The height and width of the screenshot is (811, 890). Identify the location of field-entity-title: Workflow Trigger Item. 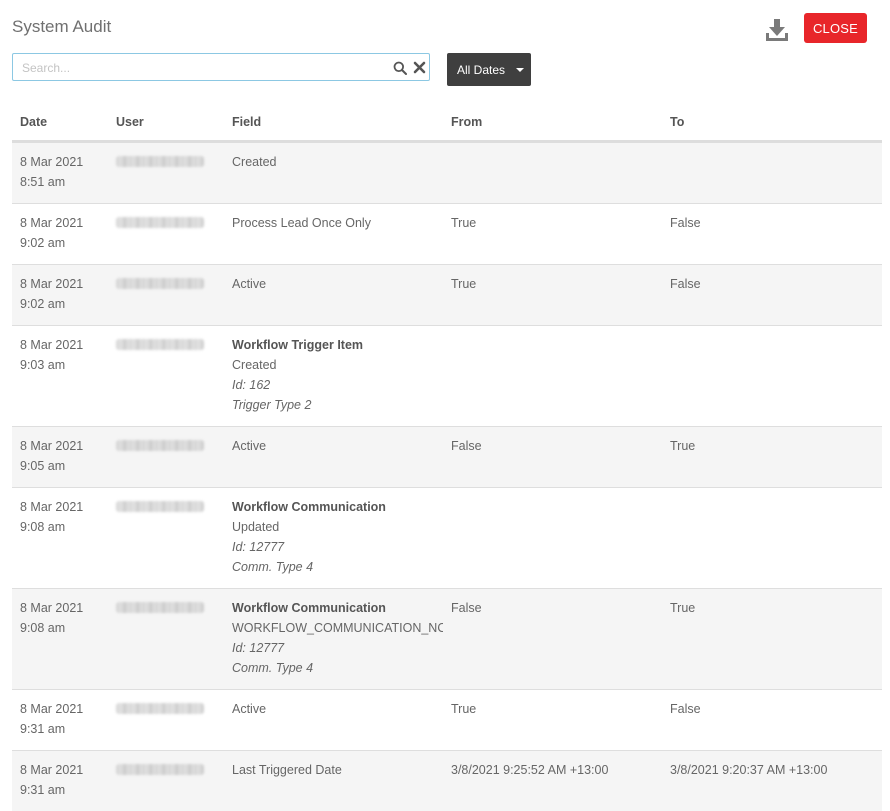
(337, 345).